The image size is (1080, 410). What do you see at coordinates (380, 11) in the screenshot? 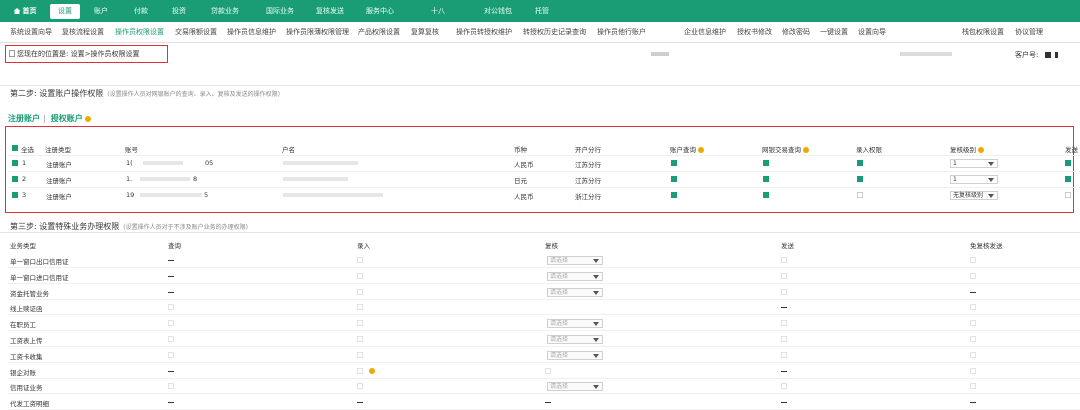
I see `nav-service: 服务中心` at bounding box center [380, 11].